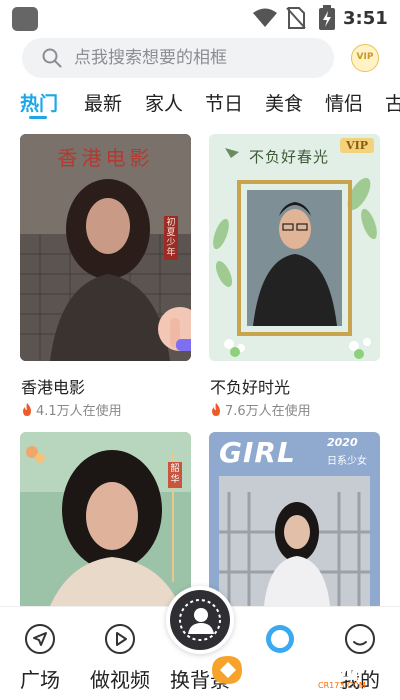 The width and height of the screenshot is (400, 700). Describe the element at coordinates (365, 18) in the screenshot. I see `clock: 3:51` at that location.